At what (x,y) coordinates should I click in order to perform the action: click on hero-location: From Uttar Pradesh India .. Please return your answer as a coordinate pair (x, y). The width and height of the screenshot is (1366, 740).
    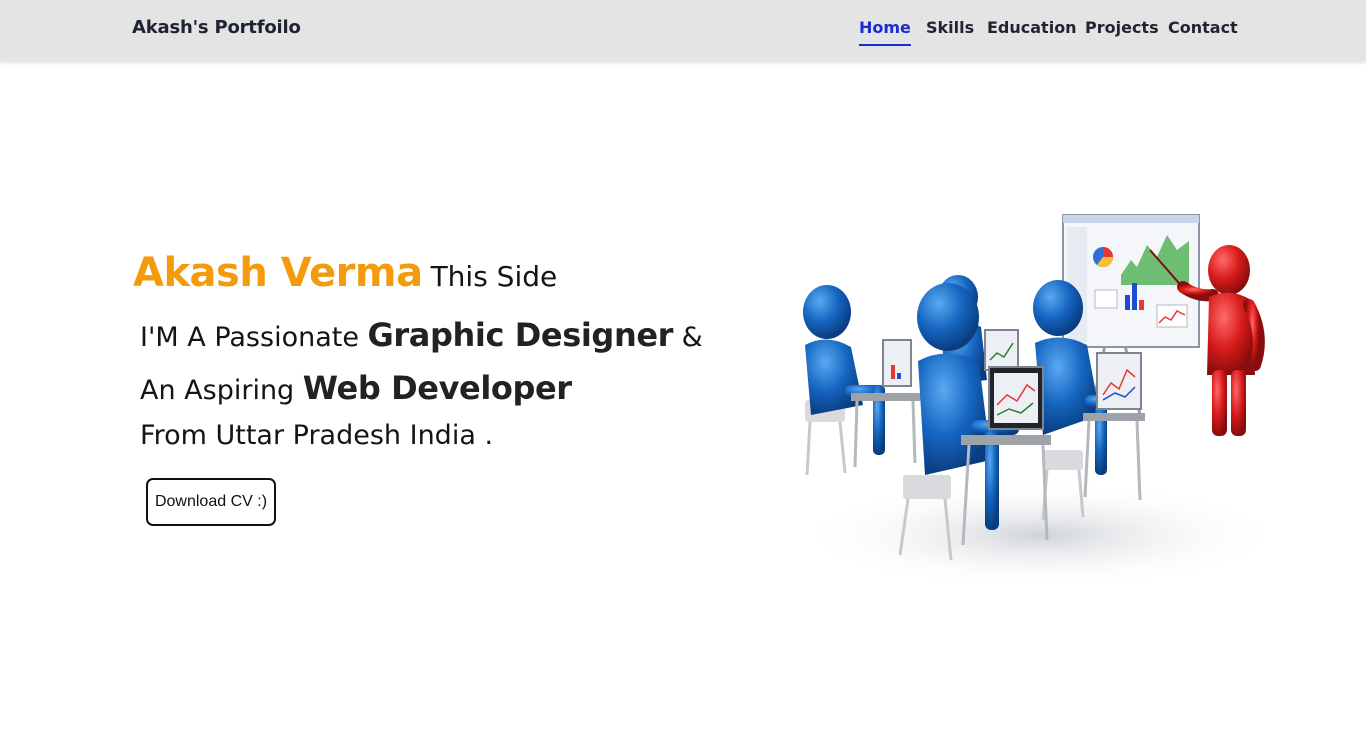
    Looking at the image, I should click on (317, 435).